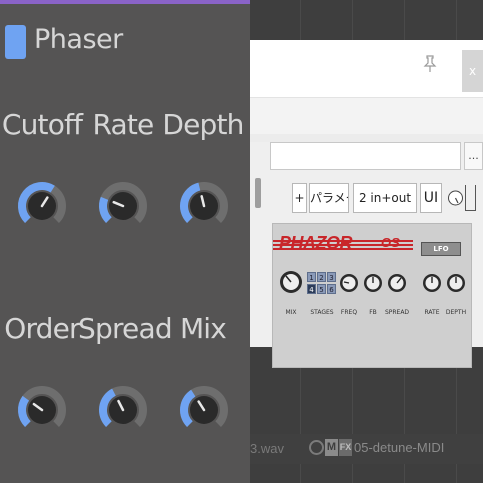  What do you see at coordinates (472, 71) in the screenshot?
I see `close-button: x` at bounding box center [472, 71].